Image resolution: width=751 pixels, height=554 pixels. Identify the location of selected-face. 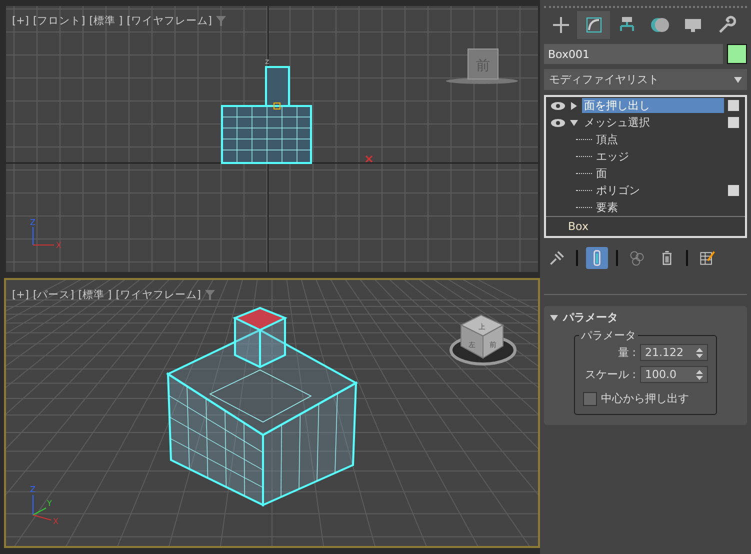
(260, 319).